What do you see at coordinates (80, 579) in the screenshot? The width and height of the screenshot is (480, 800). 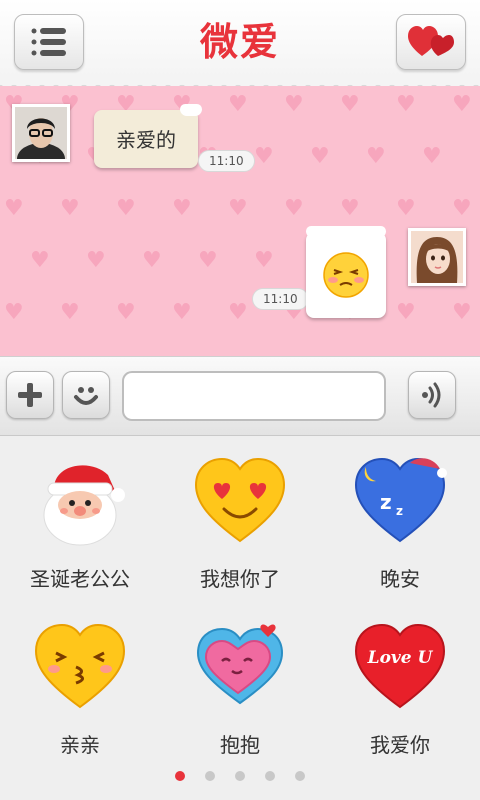 I see `emoticon-label: 圣诞老公公` at bounding box center [80, 579].